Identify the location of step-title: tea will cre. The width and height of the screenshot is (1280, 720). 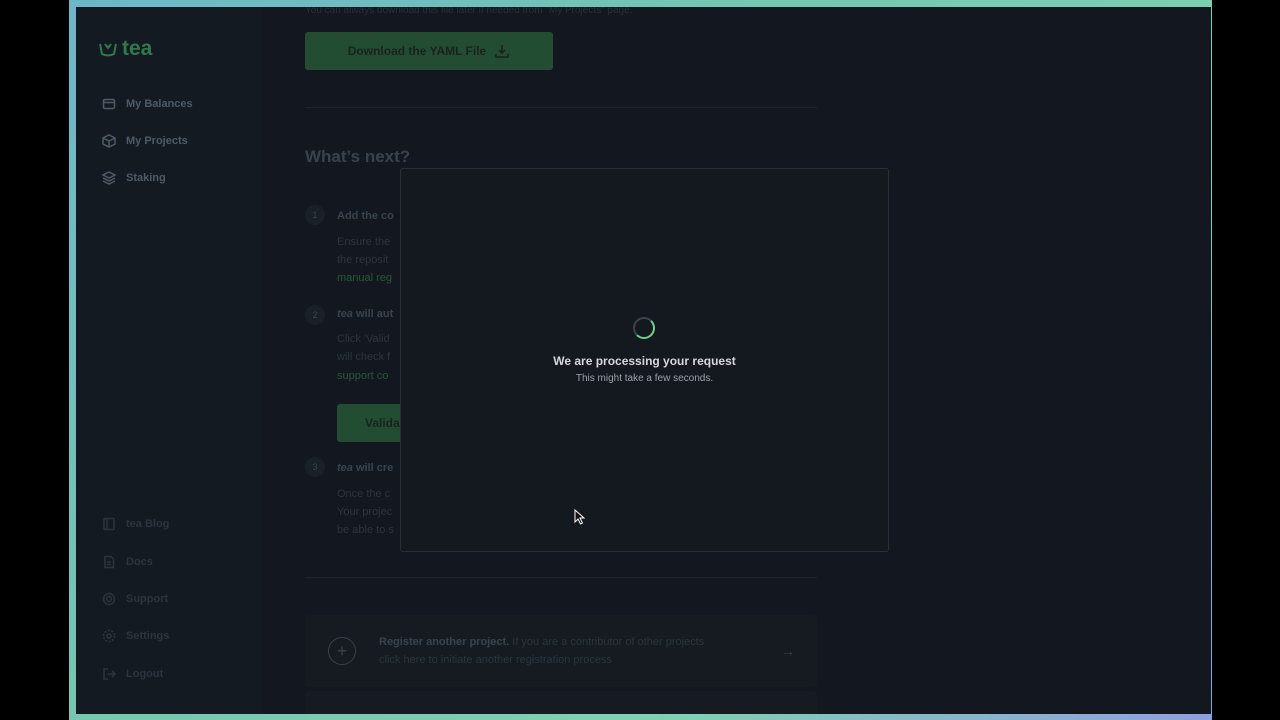
(365, 468).